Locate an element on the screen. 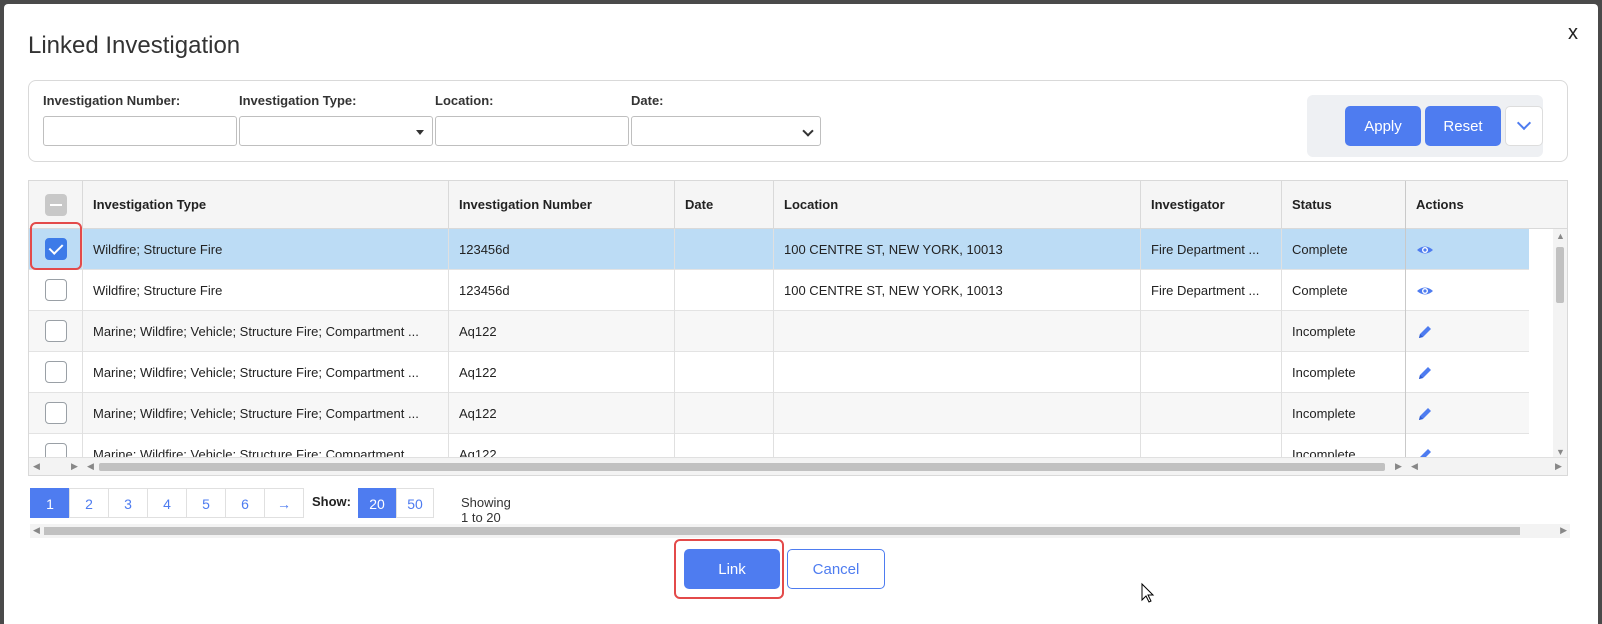 This screenshot has width=1602, height=624. vertical-scrollbar: ▲ ▼ is located at coordinates (1560, 344).